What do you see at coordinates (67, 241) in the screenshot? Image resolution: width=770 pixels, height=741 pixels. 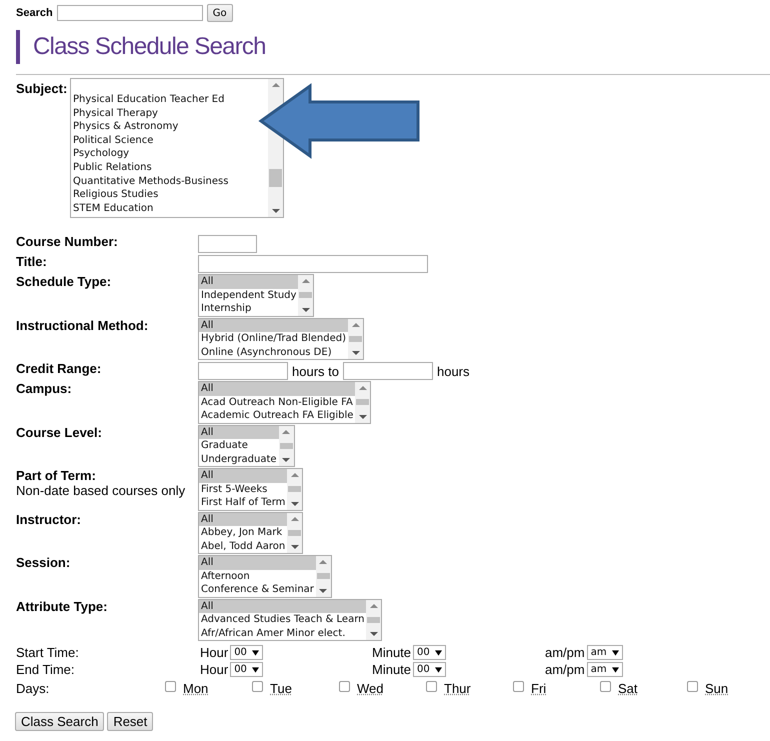 I see `field-label: Course Number:` at bounding box center [67, 241].